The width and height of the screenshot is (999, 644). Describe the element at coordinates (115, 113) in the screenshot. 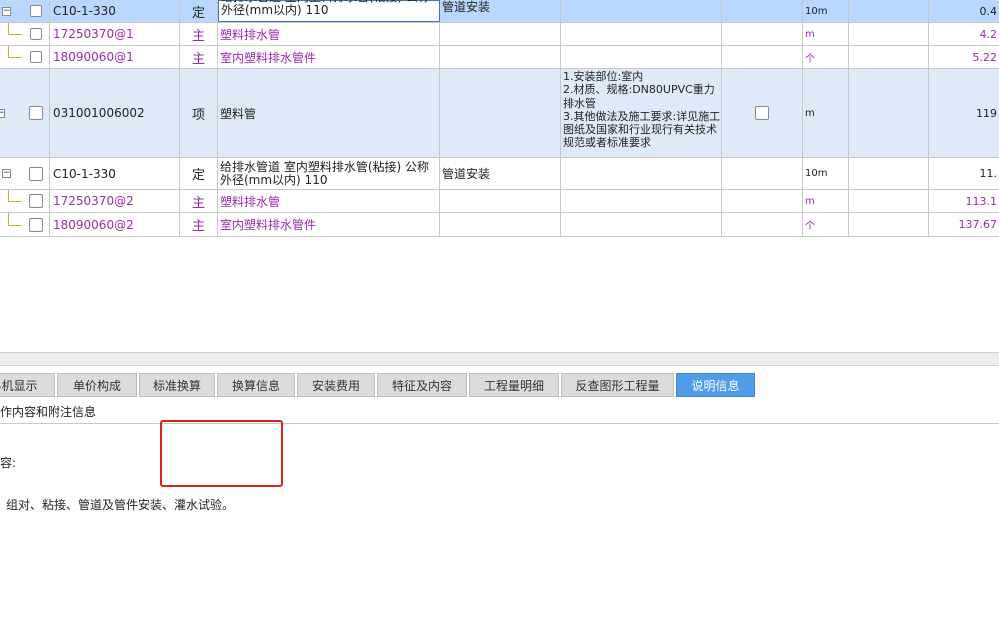

I see `code-cell: 031001006002` at that location.